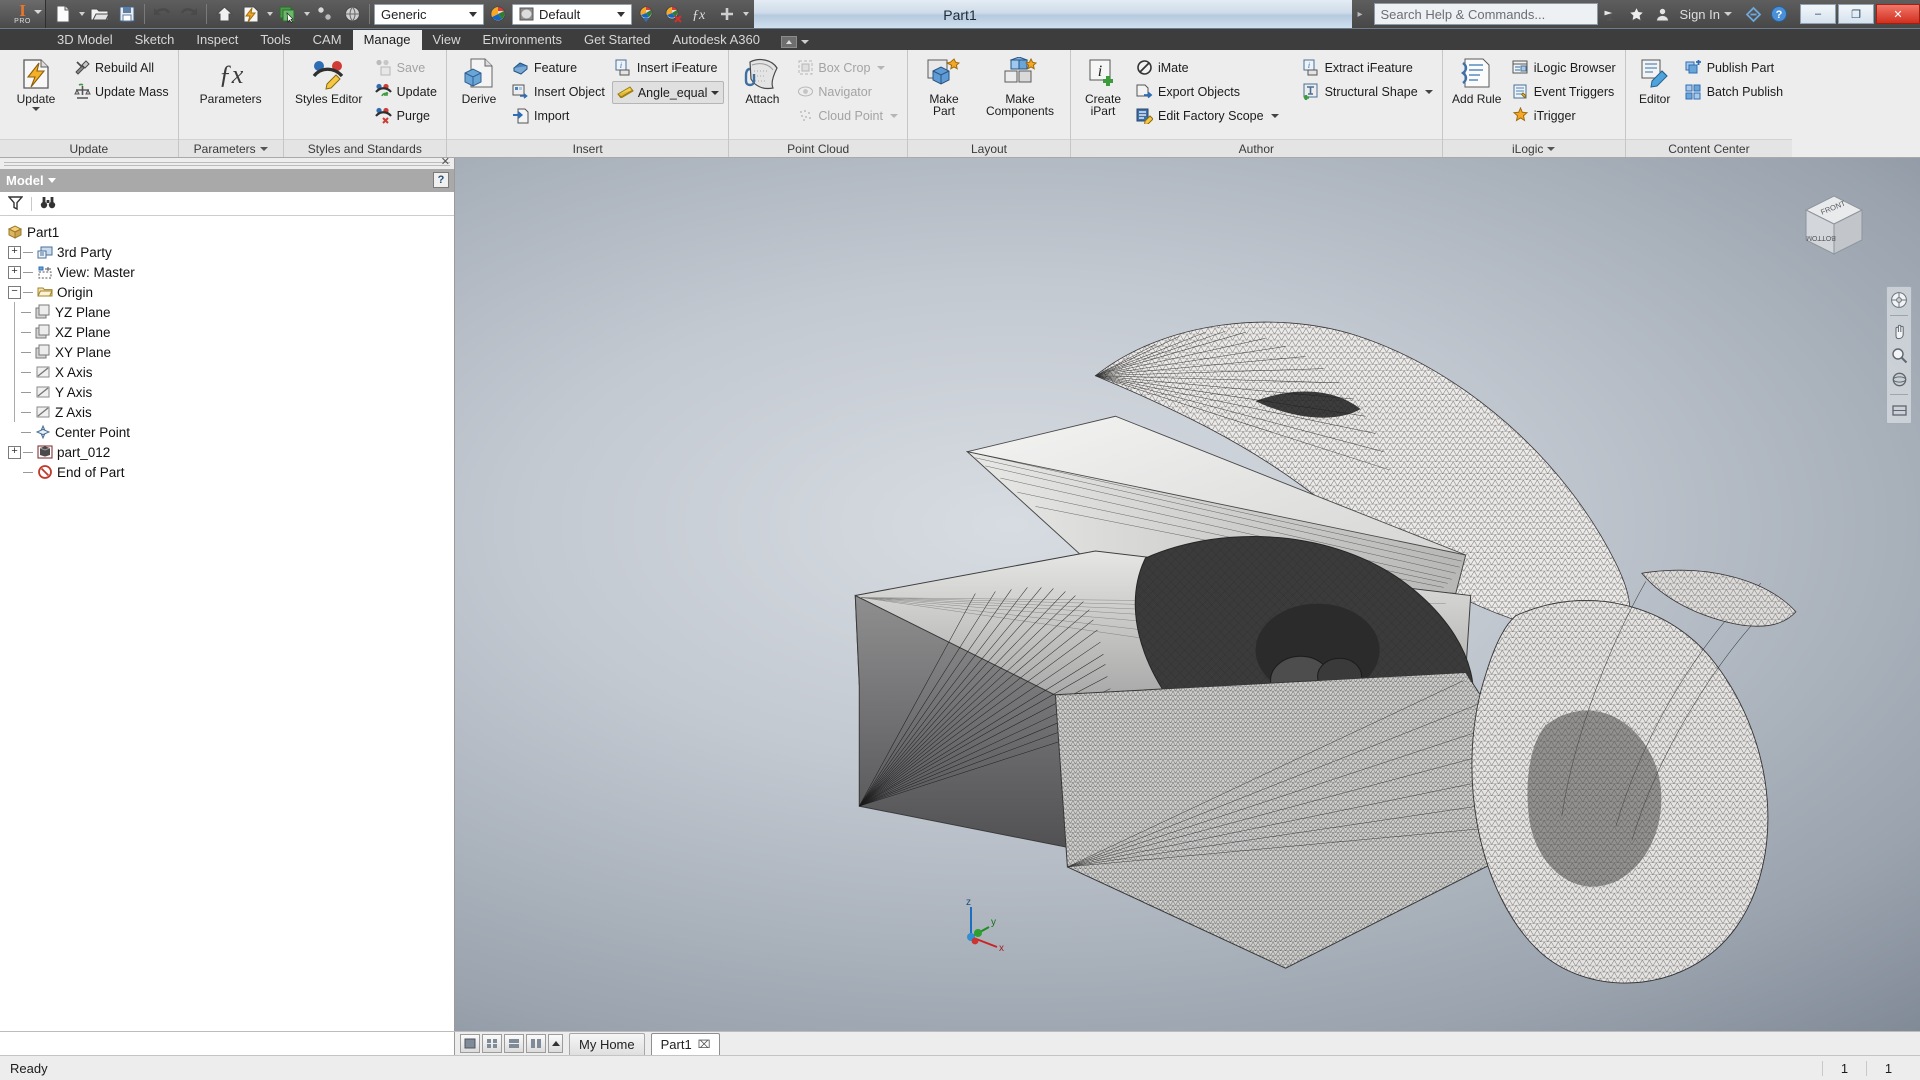  Describe the element at coordinates (536, 1043) in the screenshot. I see `vertical-split-toggle` at that location.